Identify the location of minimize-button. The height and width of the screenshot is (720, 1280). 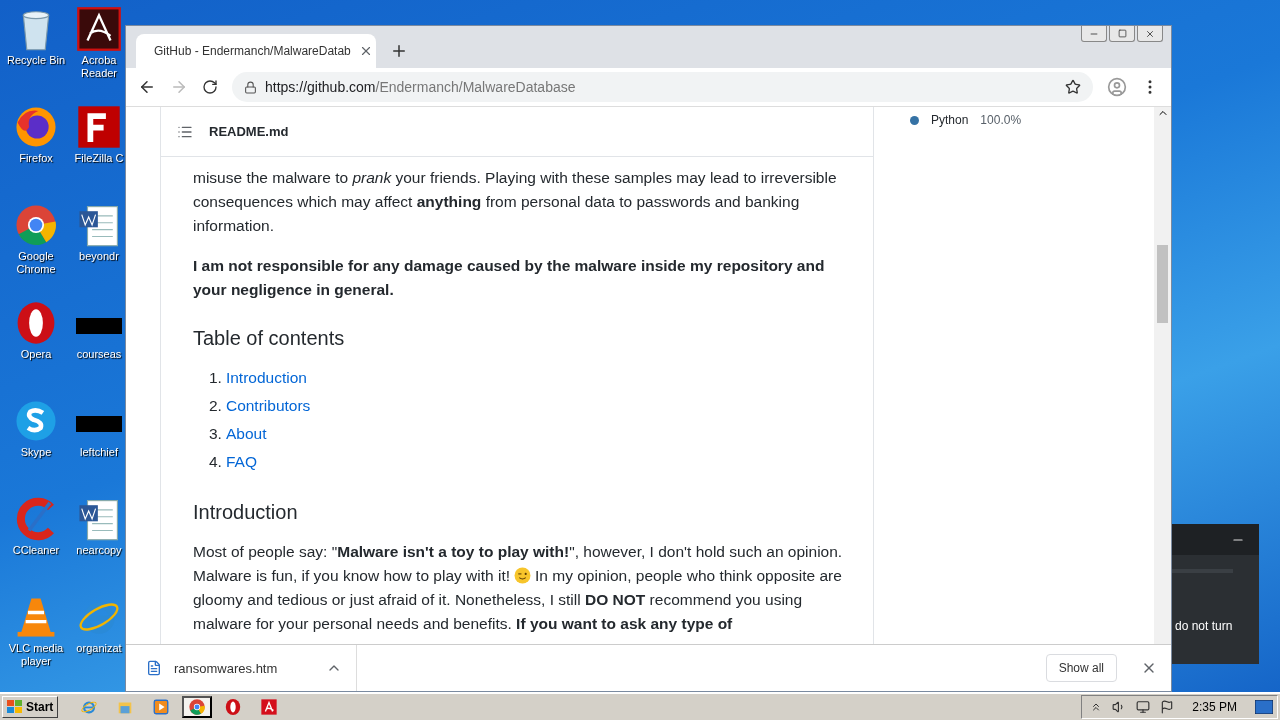
(1094, 34).